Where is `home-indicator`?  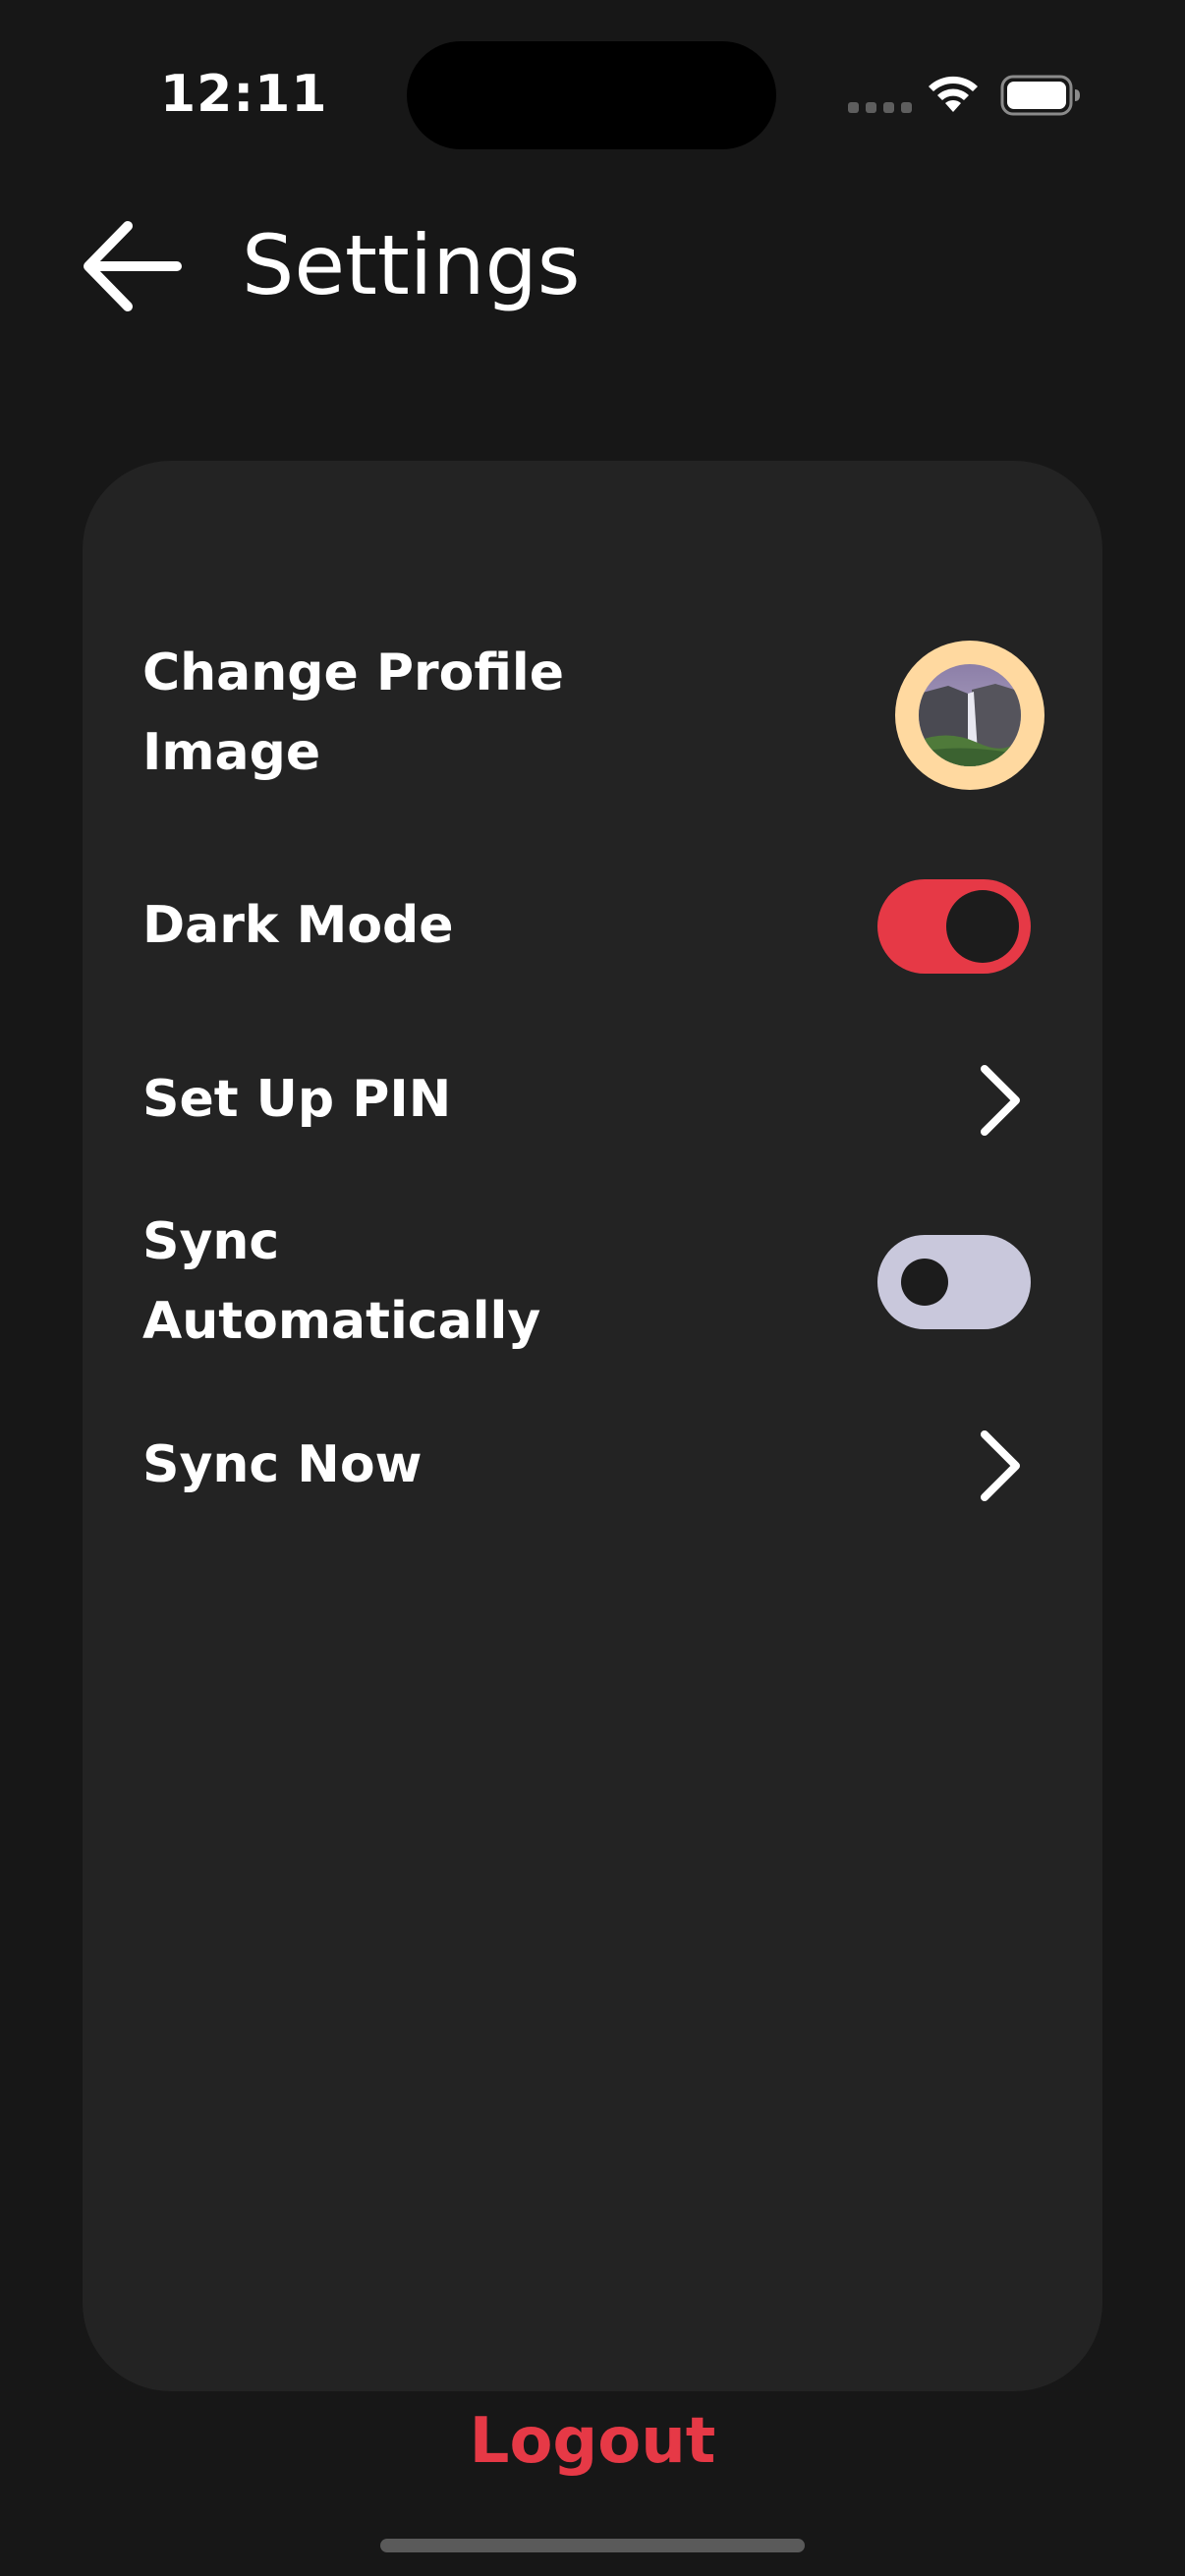
home-indicator is located at coordinates (592, 2545).